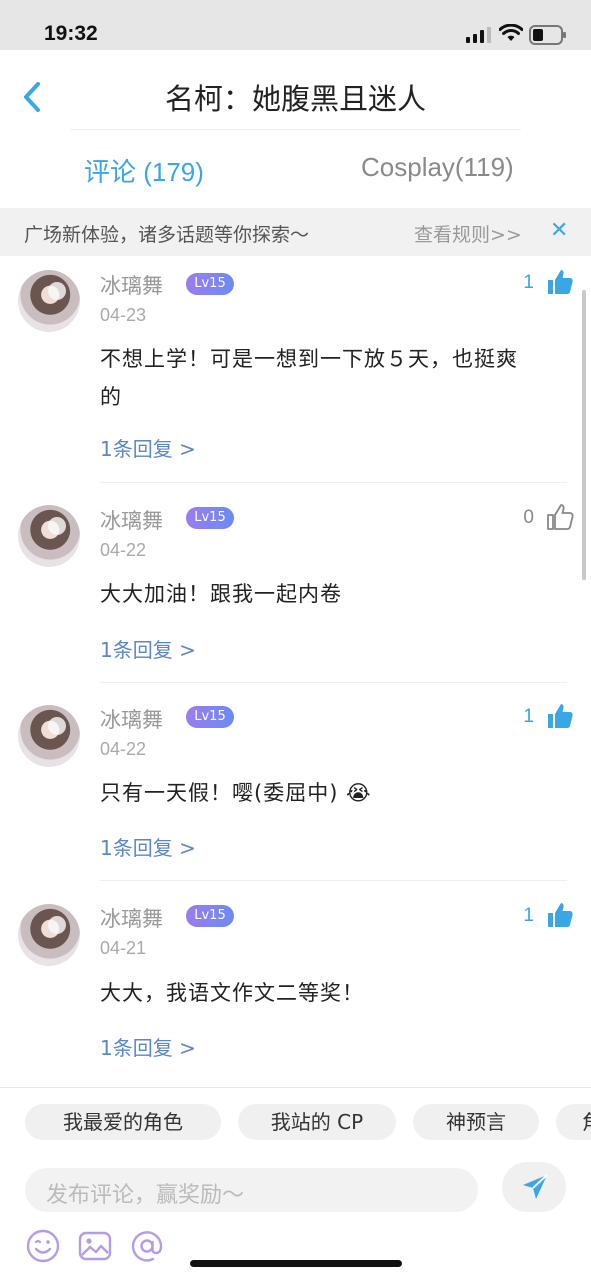  Describe the element at coordinates (295, 99) in the screenshot. I see `page-title: 名柯：她腹黑且迷人` at that location.